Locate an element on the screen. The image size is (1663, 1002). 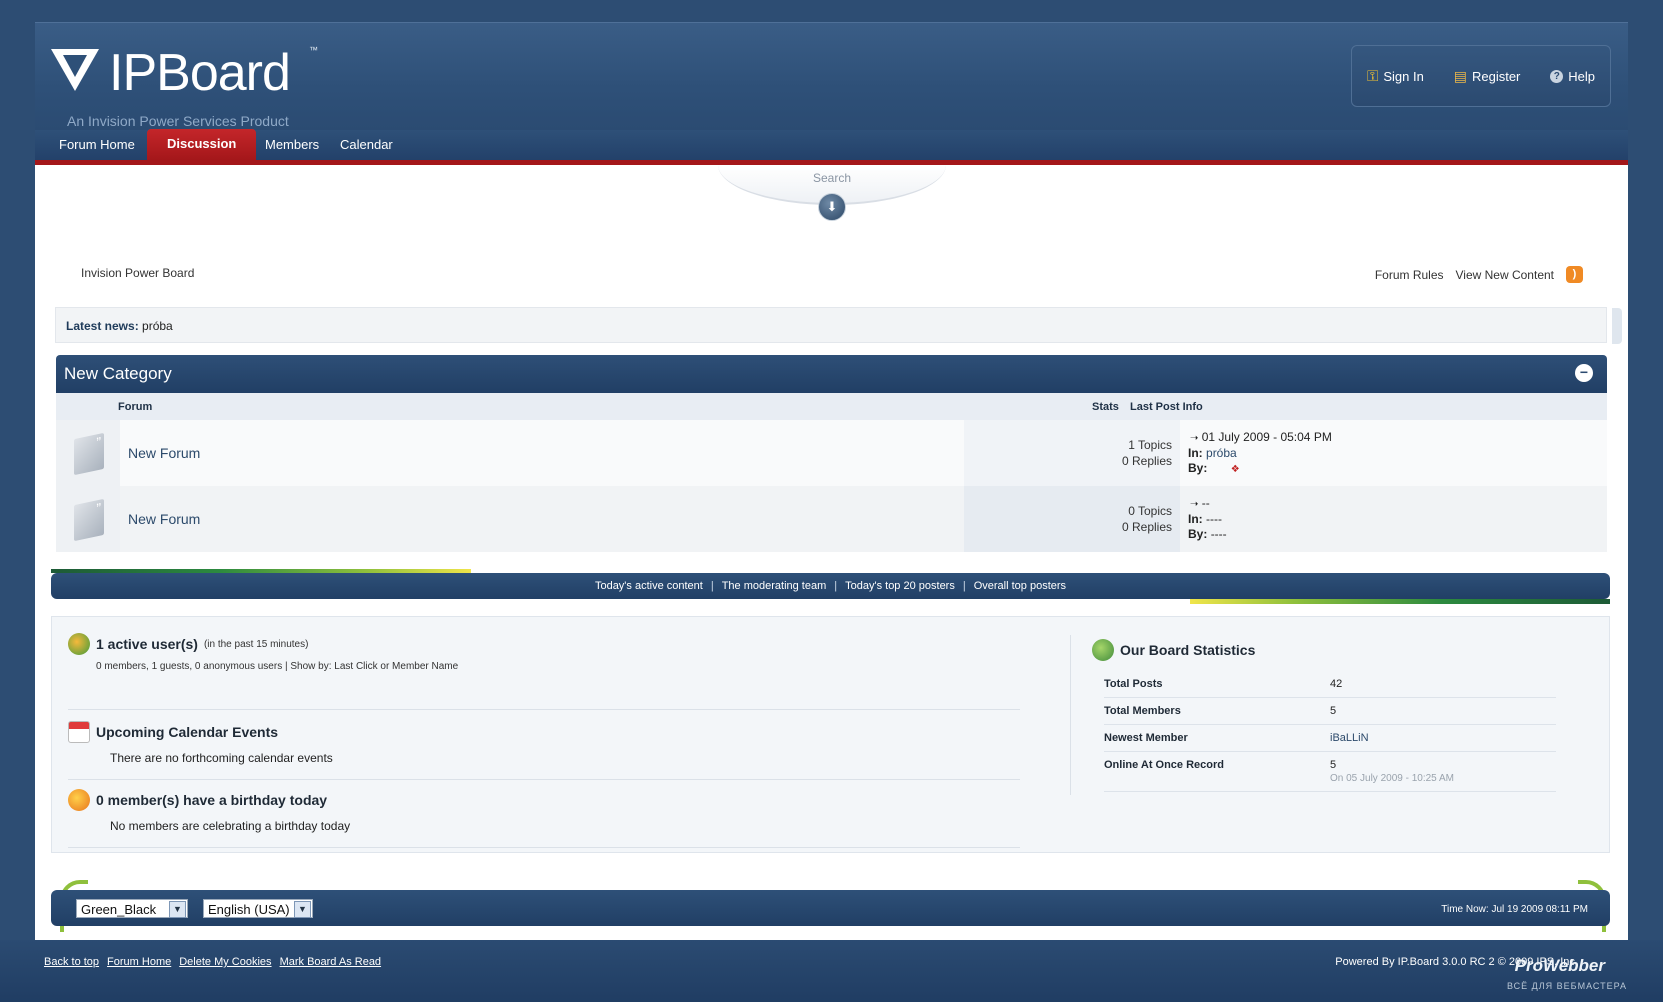
category-title: New Category is located at coordinates (118, 373).